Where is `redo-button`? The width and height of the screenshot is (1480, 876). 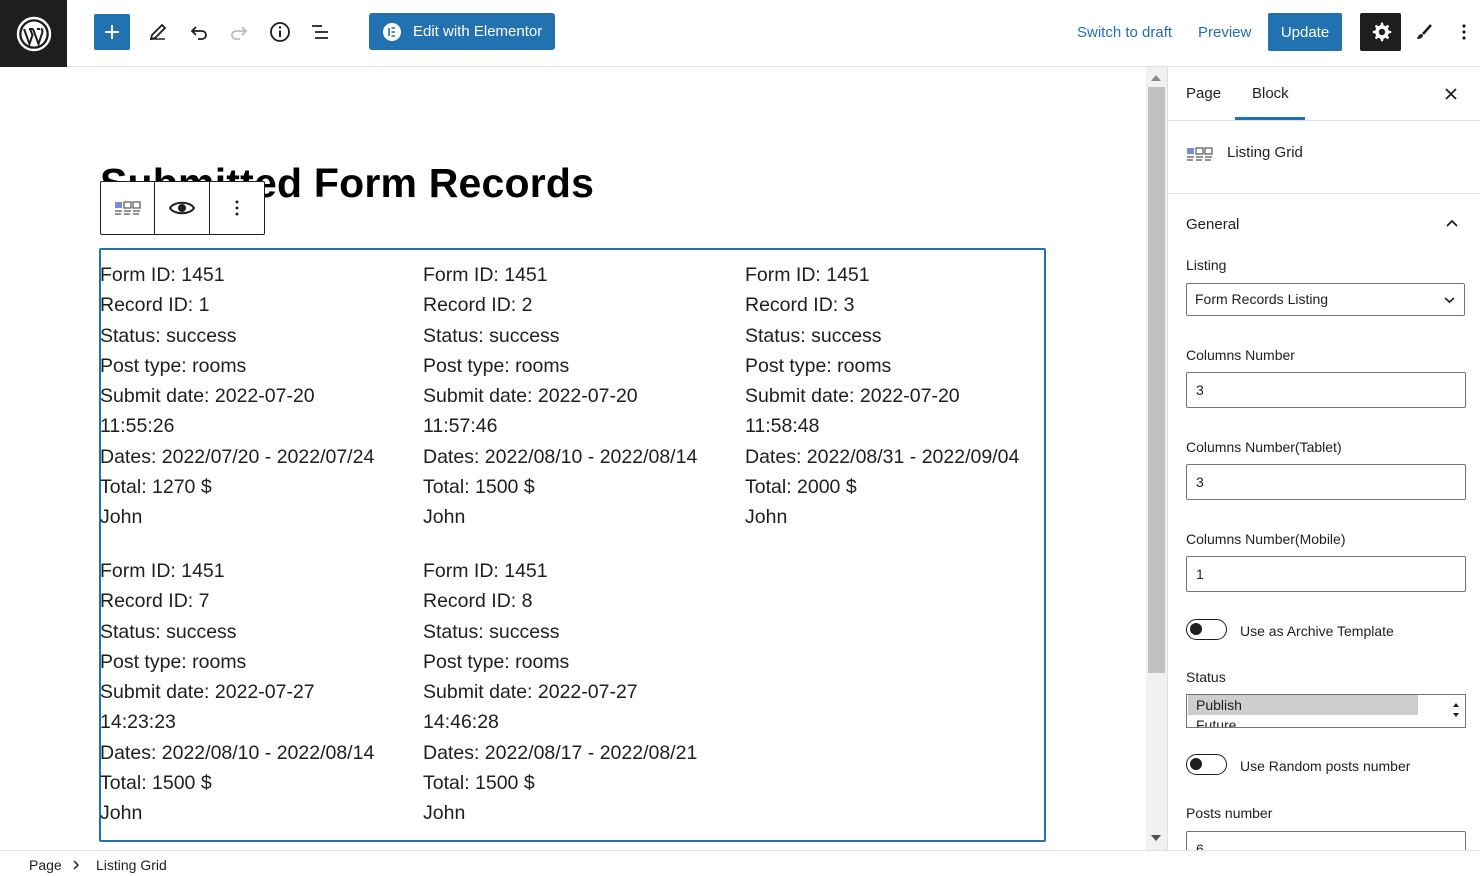 redo-button is located at coordinates (239, 32).